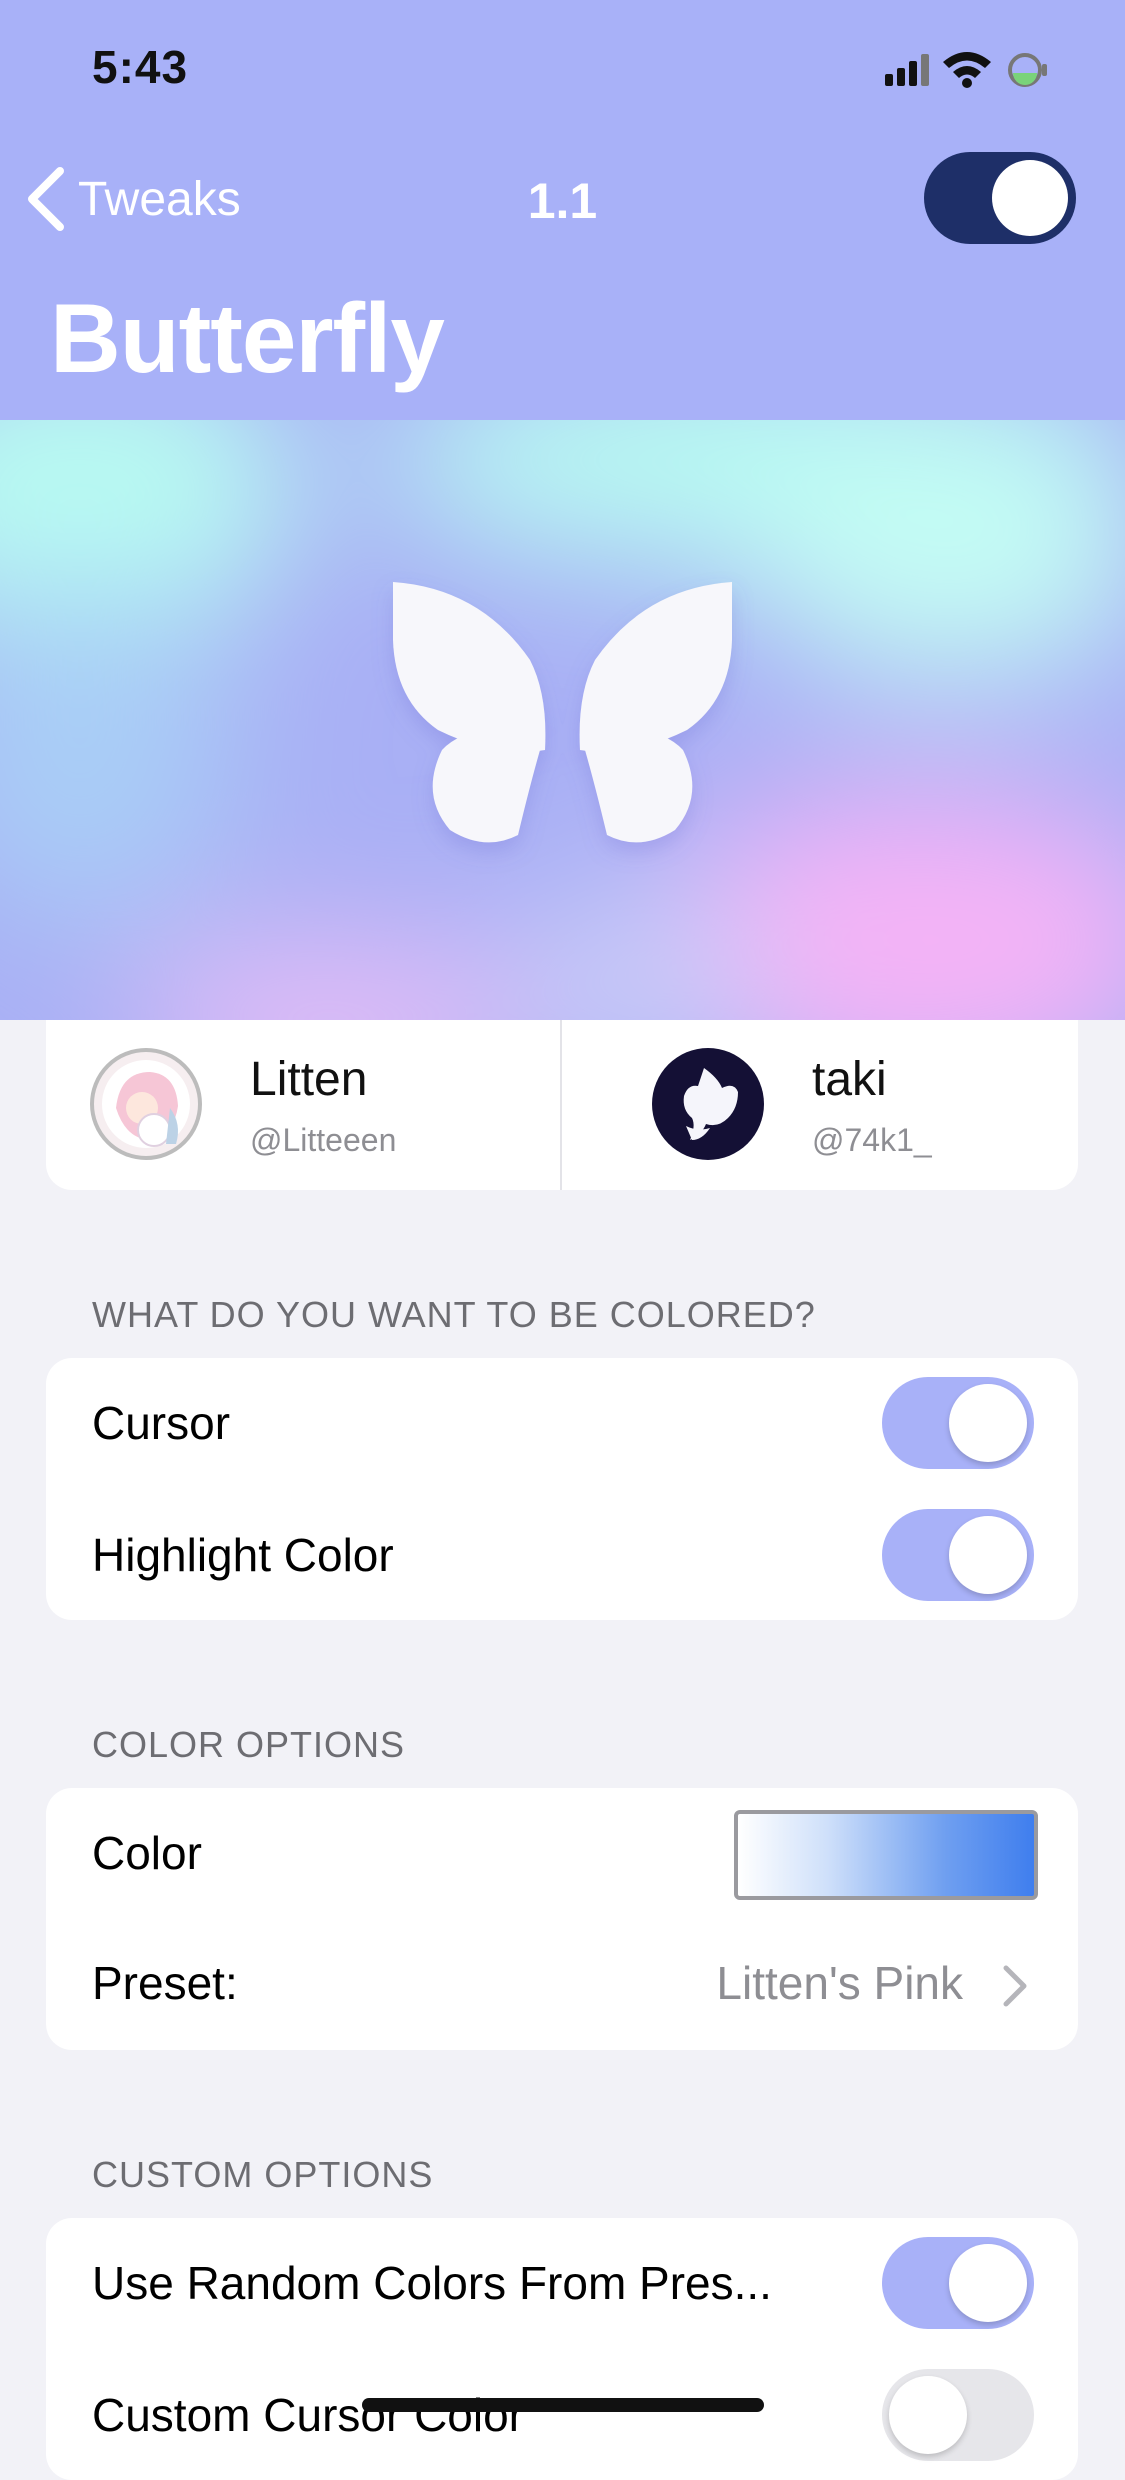 This screenshot has width=1125, height=2480. I want to click on author-handle: @Litteeen, so click(323, 1140).